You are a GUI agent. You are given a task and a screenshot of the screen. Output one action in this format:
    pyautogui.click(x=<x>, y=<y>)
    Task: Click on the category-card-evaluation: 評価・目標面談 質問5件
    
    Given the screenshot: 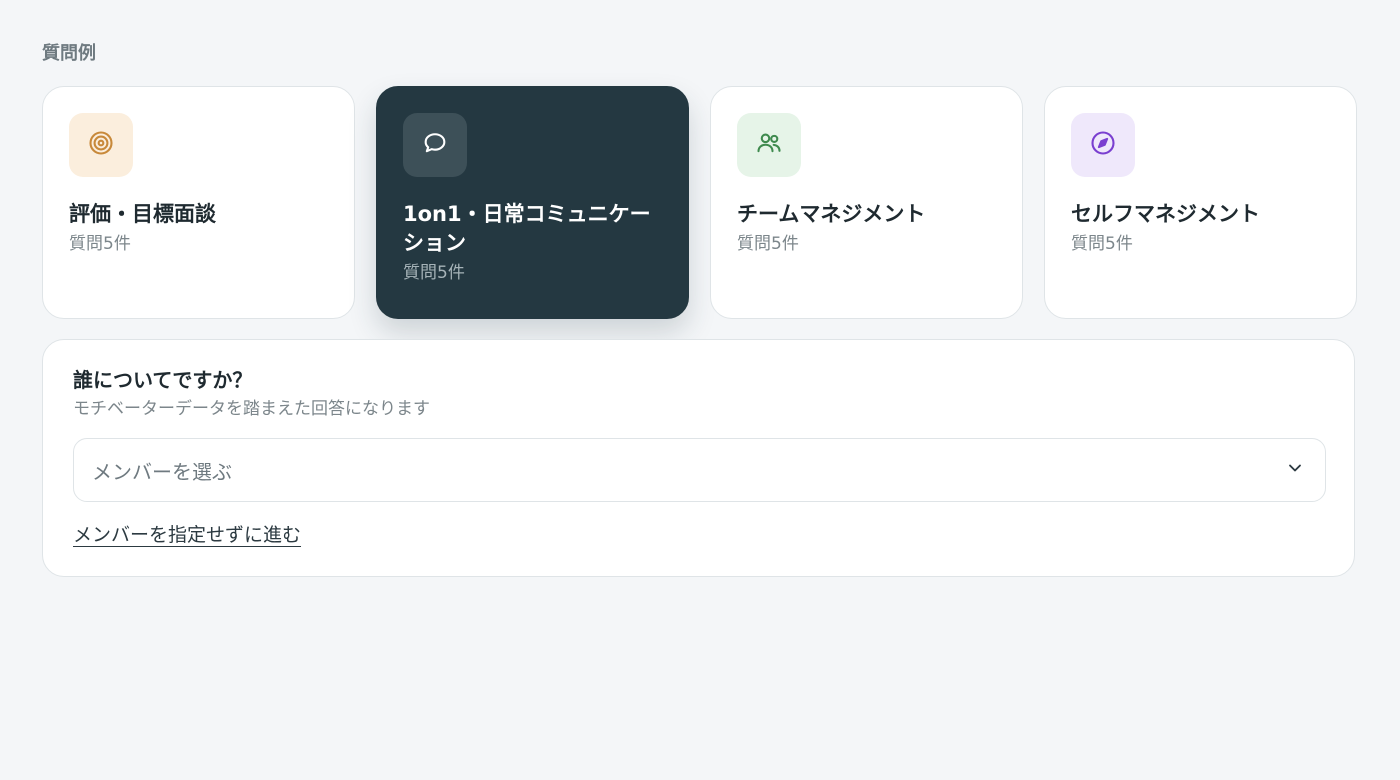 What is the action you would take?
    pyautogui.click(x=198, y=202)
    